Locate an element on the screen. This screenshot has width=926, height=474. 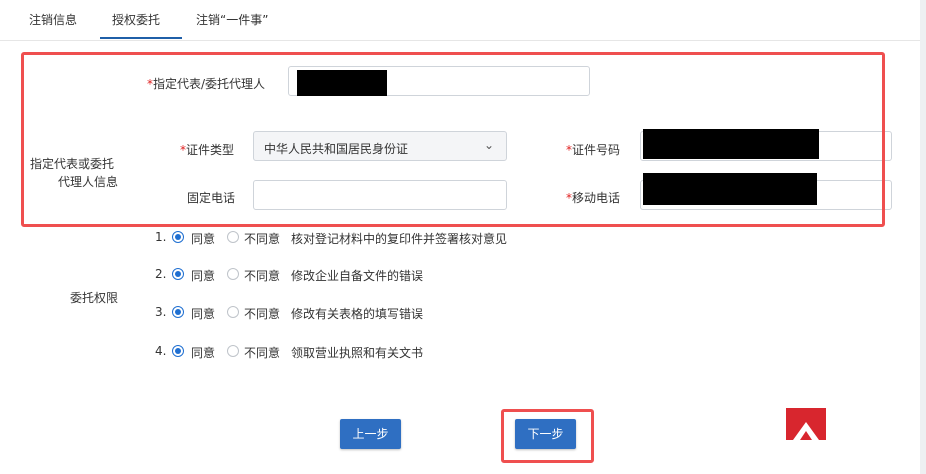
permission-number: 3. is located at coordinates (161, 312).